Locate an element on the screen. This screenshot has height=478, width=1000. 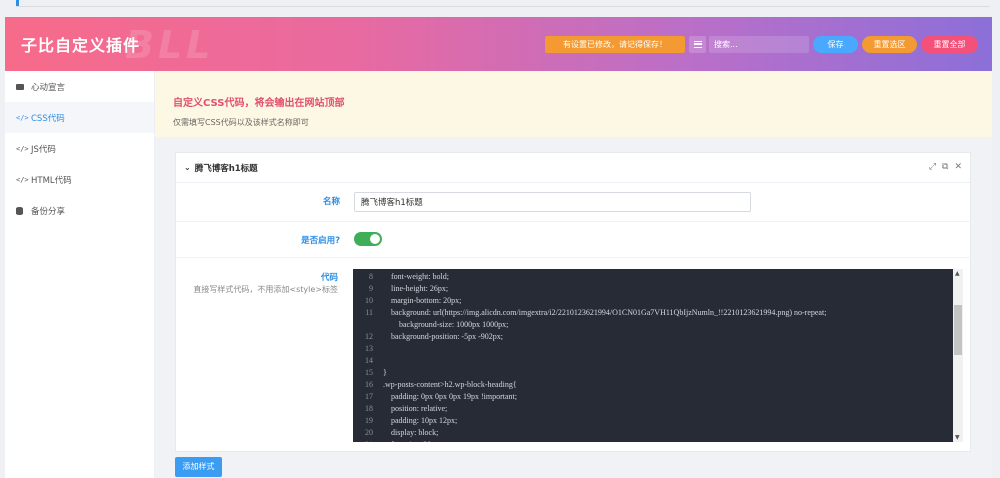
scroll-down-icon: ▼ is located at coordinates (957, 437).